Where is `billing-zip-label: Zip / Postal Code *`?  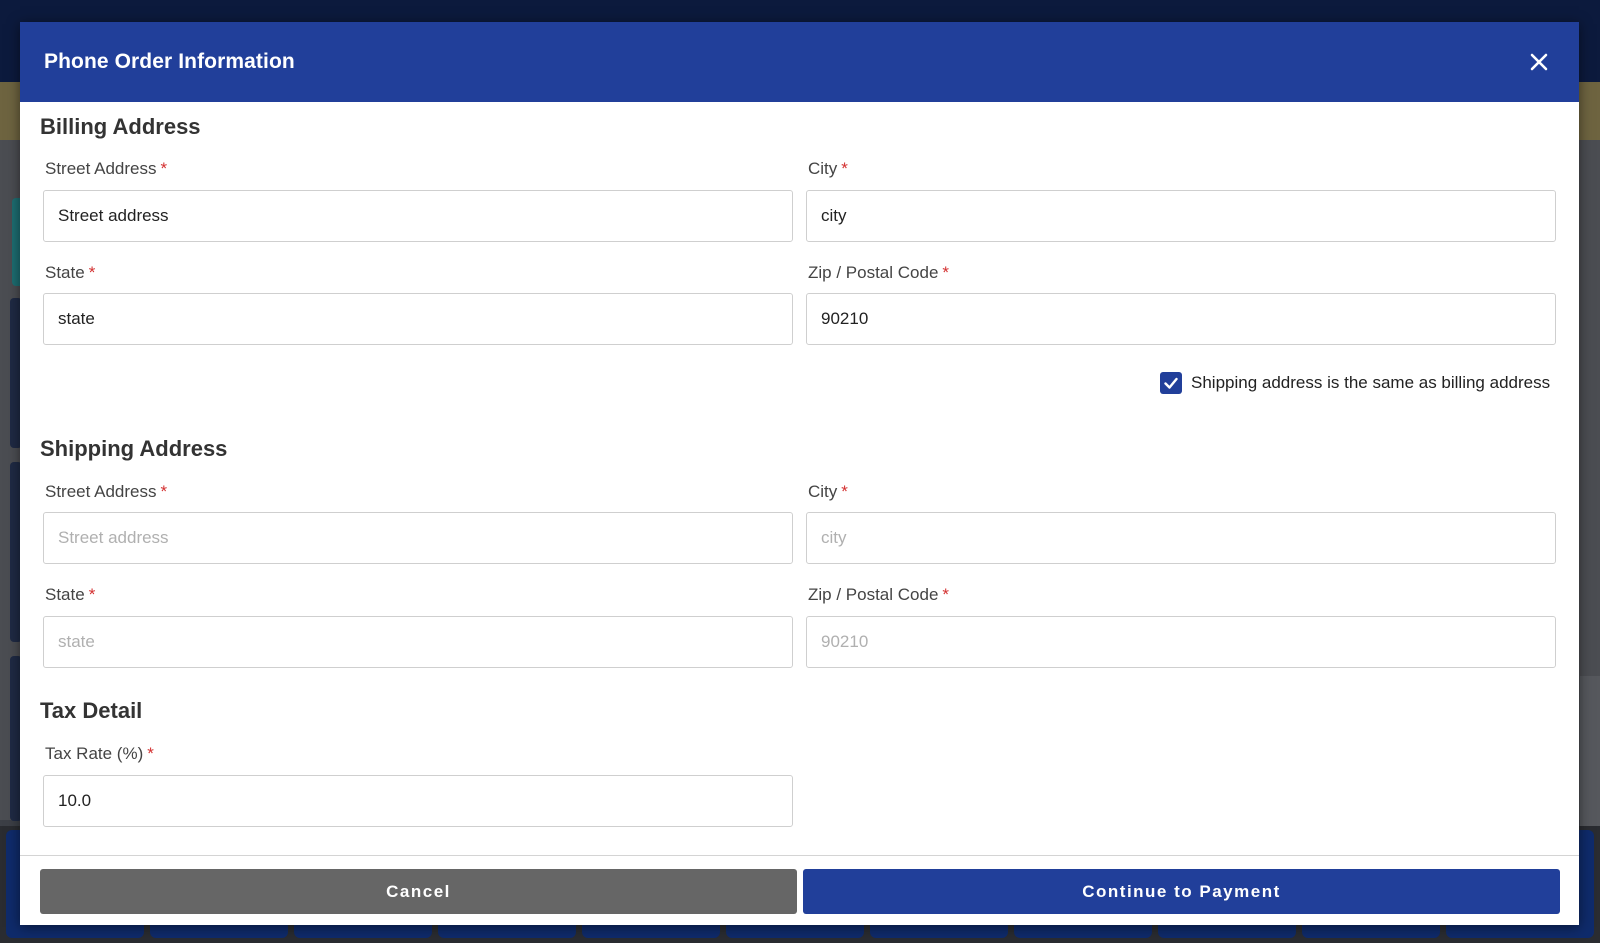
billing-zip-label: Zip / Postal Code * is located at coordinates (879, 272).